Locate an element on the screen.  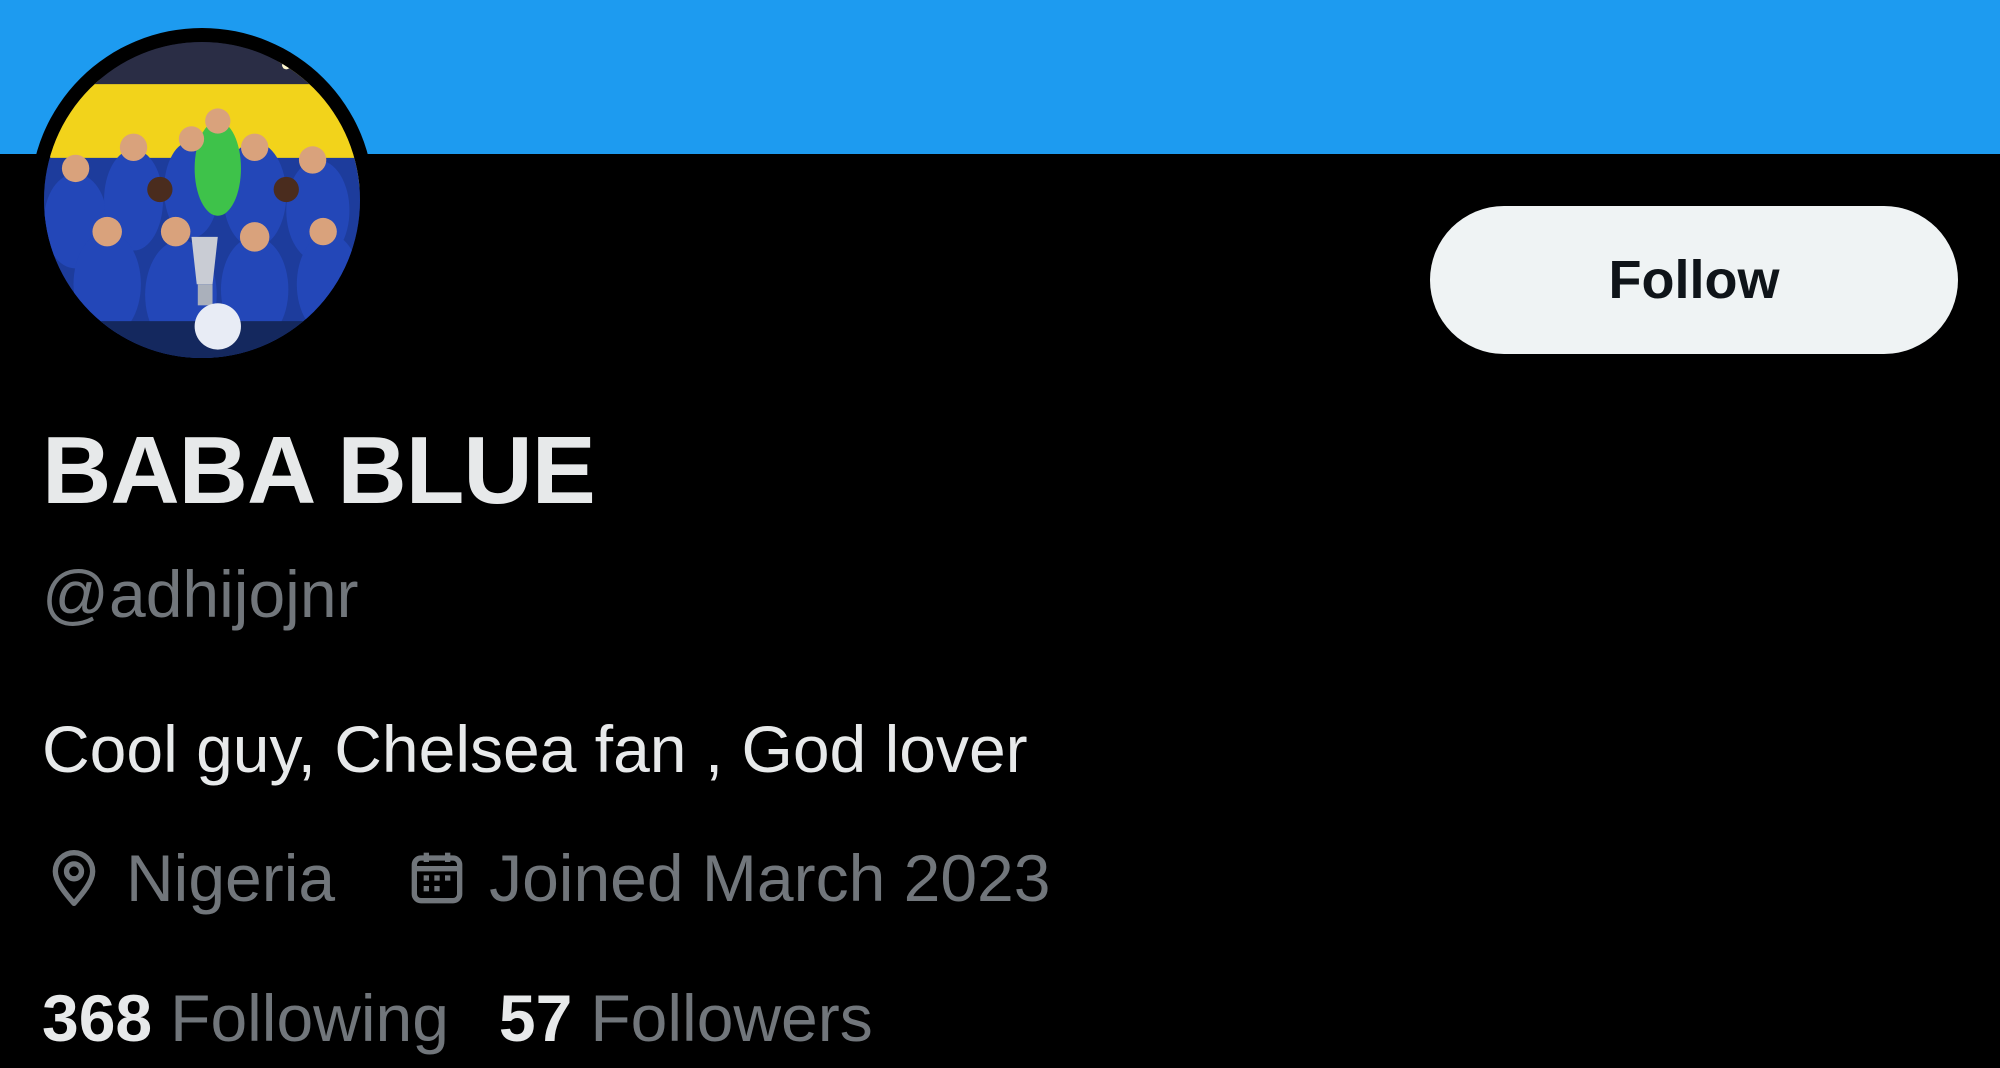
following-count: 368 is located at coordinates (97, 1018).